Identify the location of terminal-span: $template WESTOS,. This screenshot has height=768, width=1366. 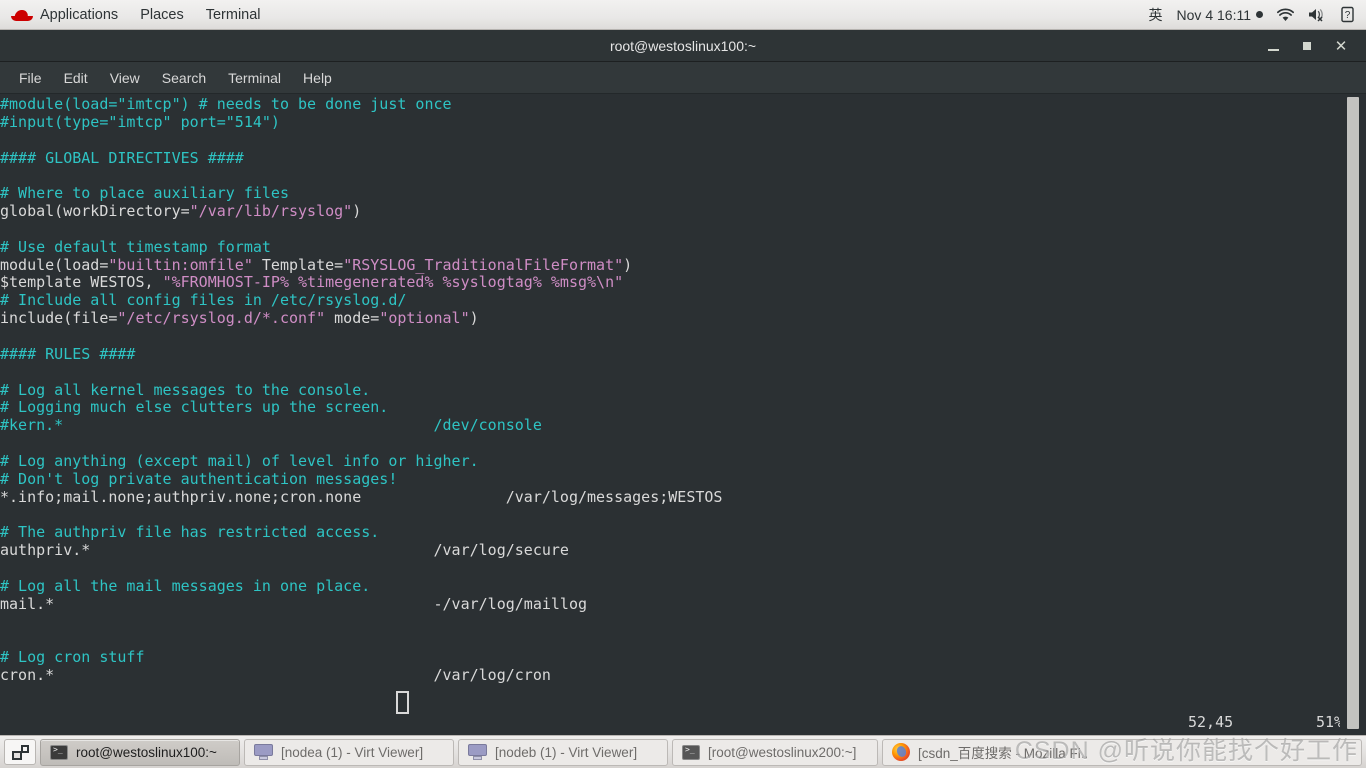
(81, 282).